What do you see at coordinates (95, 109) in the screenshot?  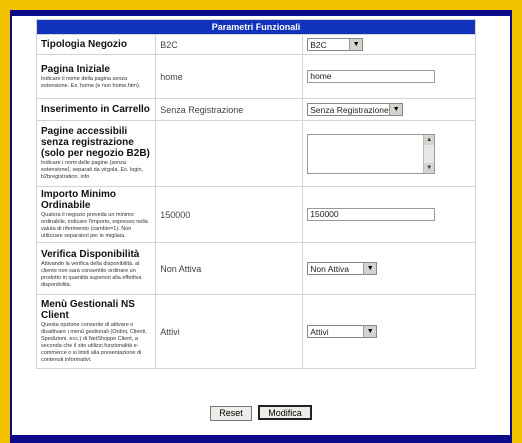 I see `row-label: Inserimento in Carrello` at bounding box center [95, 109].